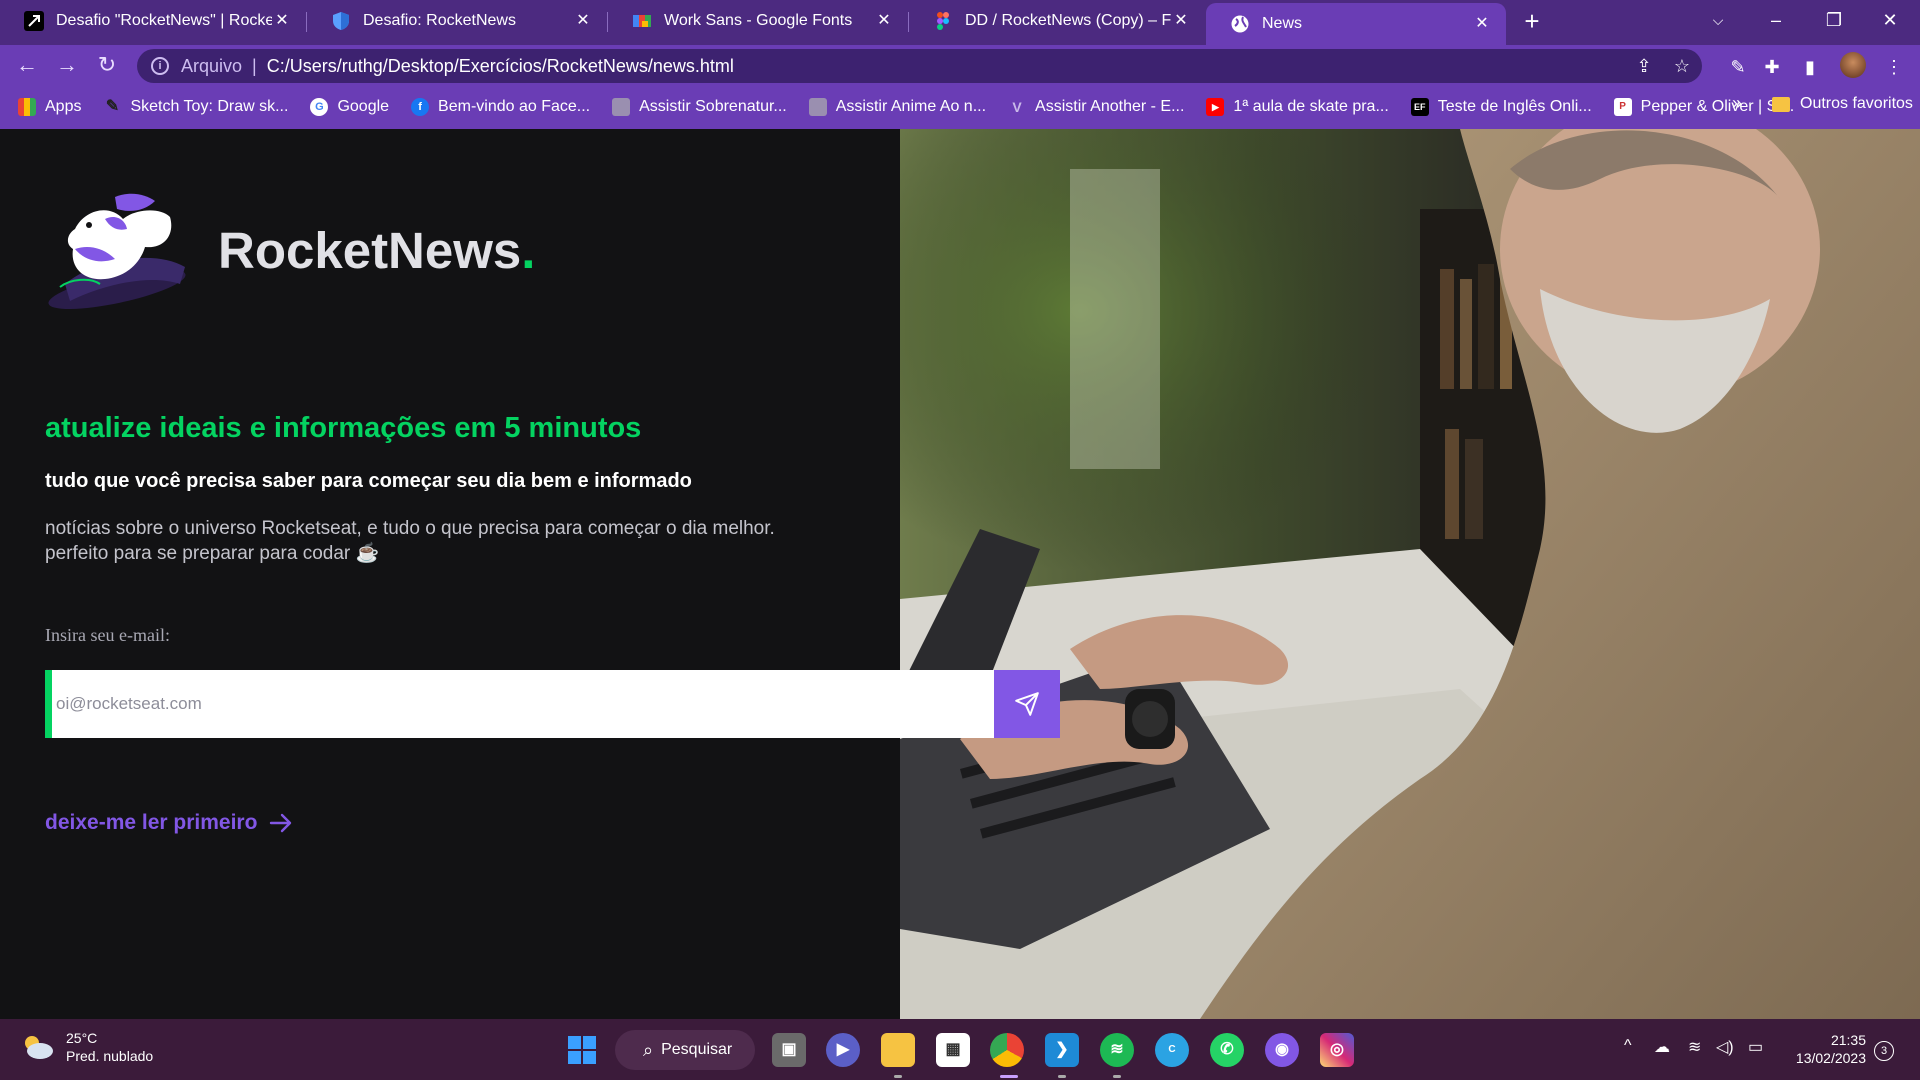  What do you see at coordinates (843, 1050) in the screenshot?
I see `teams-chat-icon: ▶` at bounding box center [843, 1050].